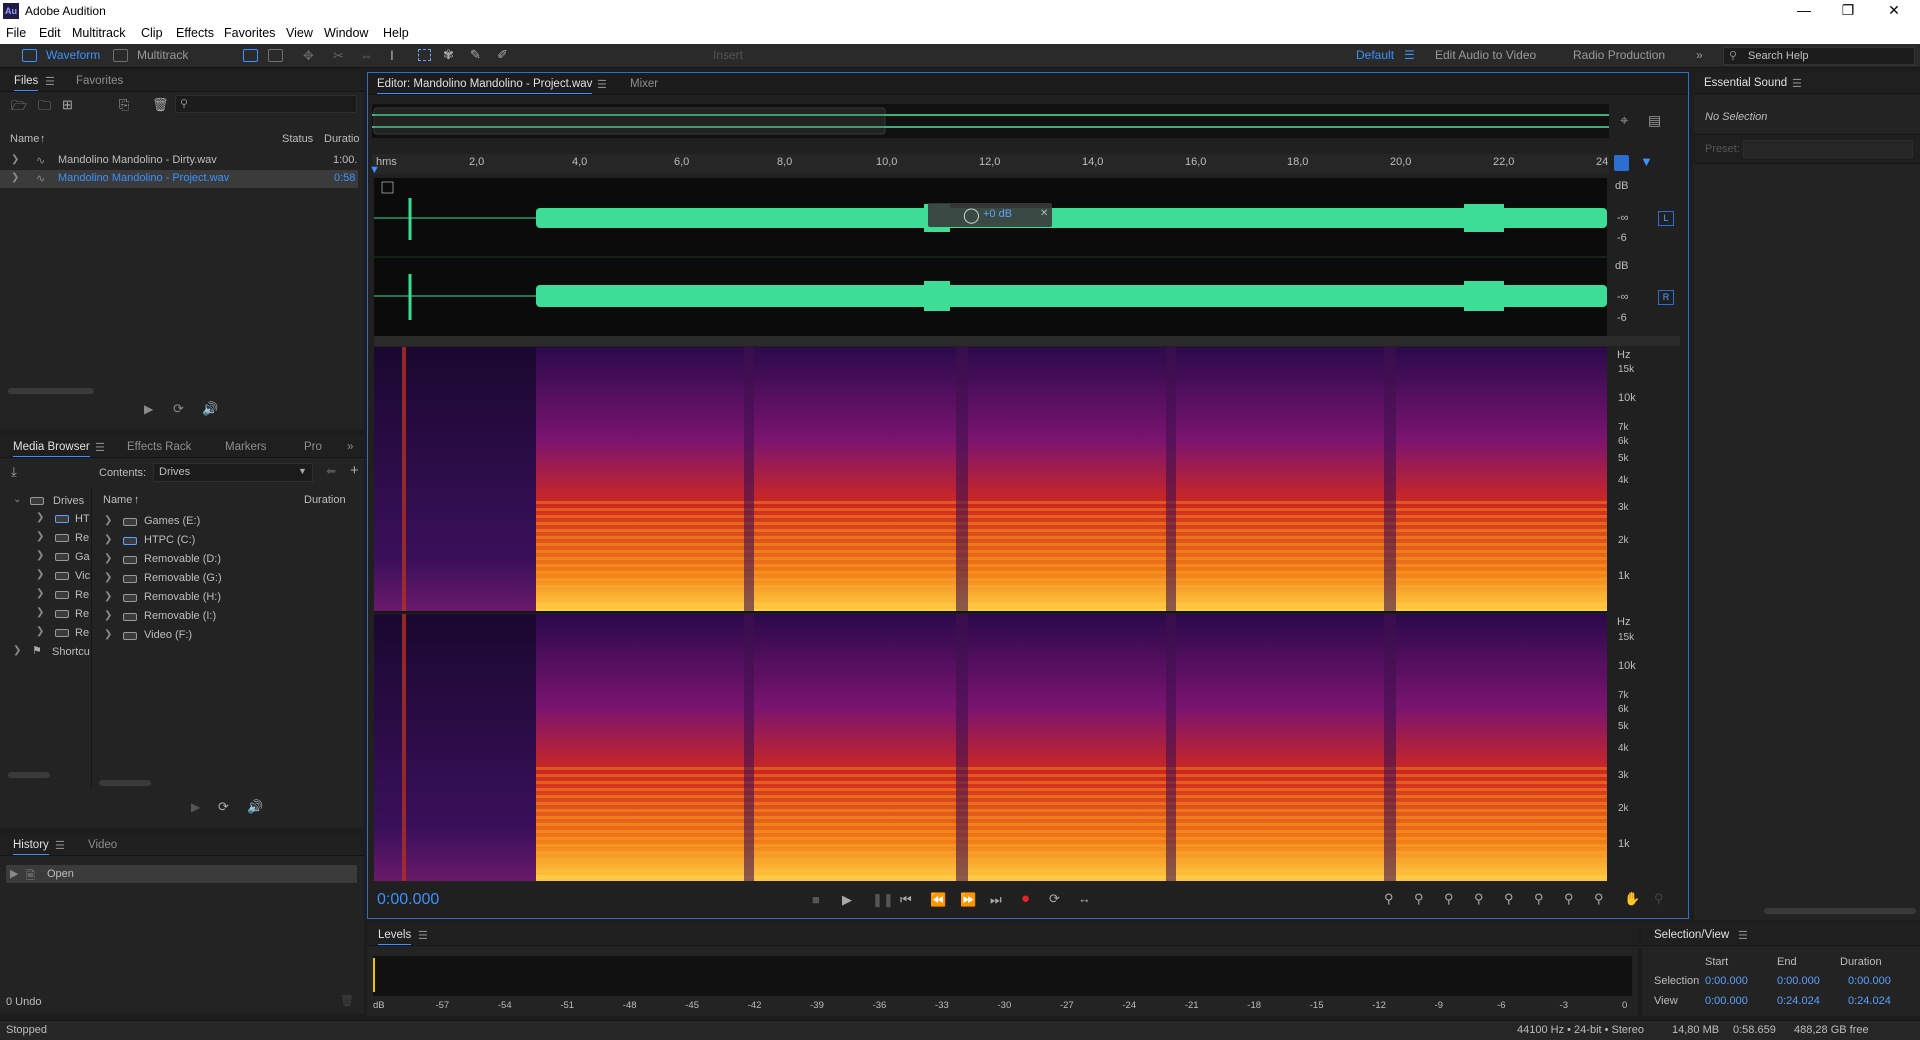  What do you see at coordinates (883, 900) in the screenshot?
I see `pause-icon: ❚❚` at bounding box center [883, 900].